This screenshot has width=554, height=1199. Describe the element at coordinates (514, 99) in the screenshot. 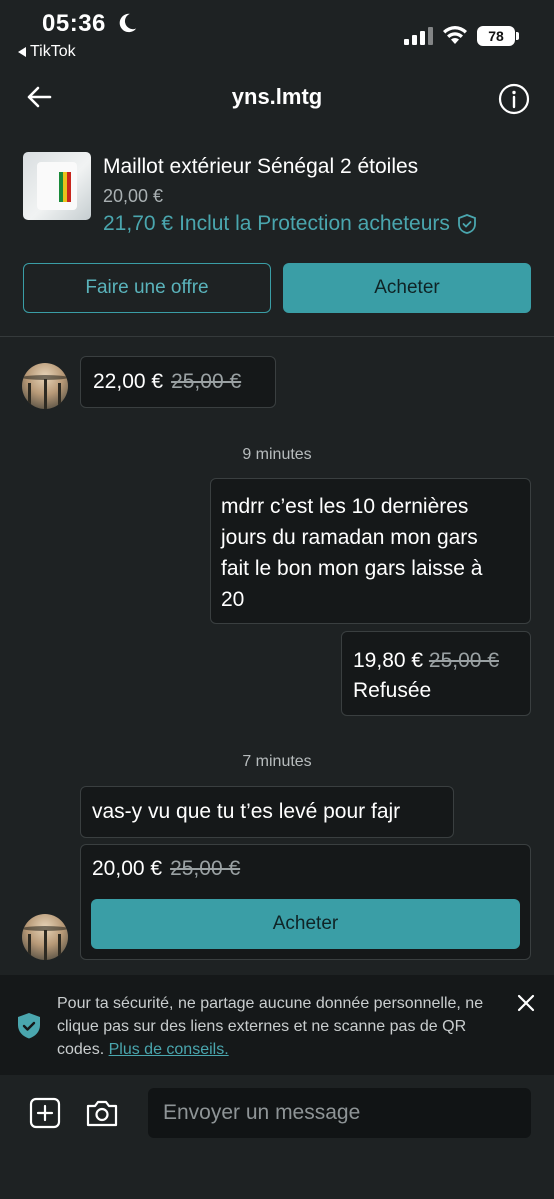

I see `info-icon` at that location.